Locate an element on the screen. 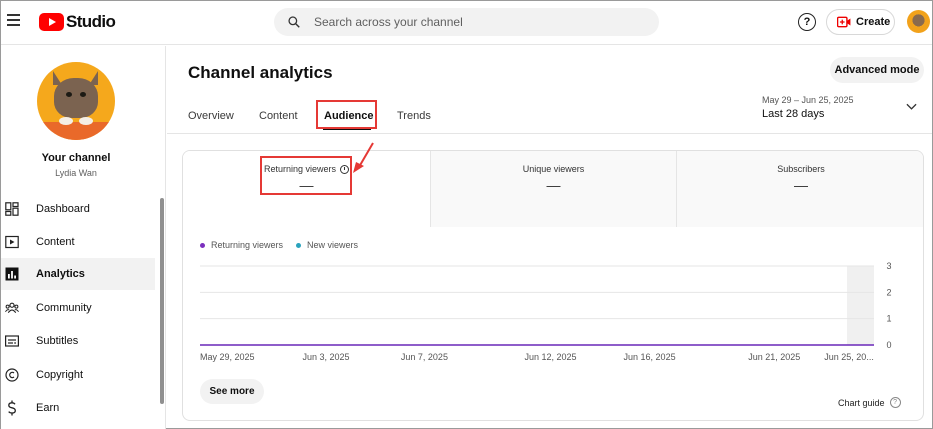 The image size is (933, 429). channel-title: Your channel is located at coordinates (76, 158).